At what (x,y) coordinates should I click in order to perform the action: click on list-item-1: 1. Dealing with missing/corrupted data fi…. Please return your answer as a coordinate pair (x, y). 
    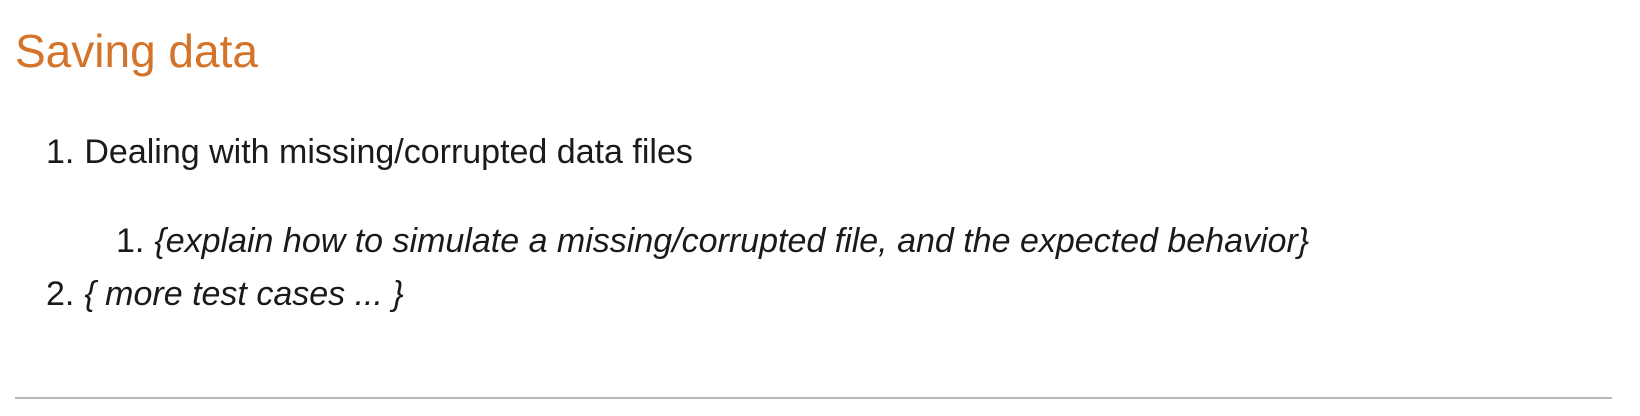
    Looking at the image, I should click on (369, 152).